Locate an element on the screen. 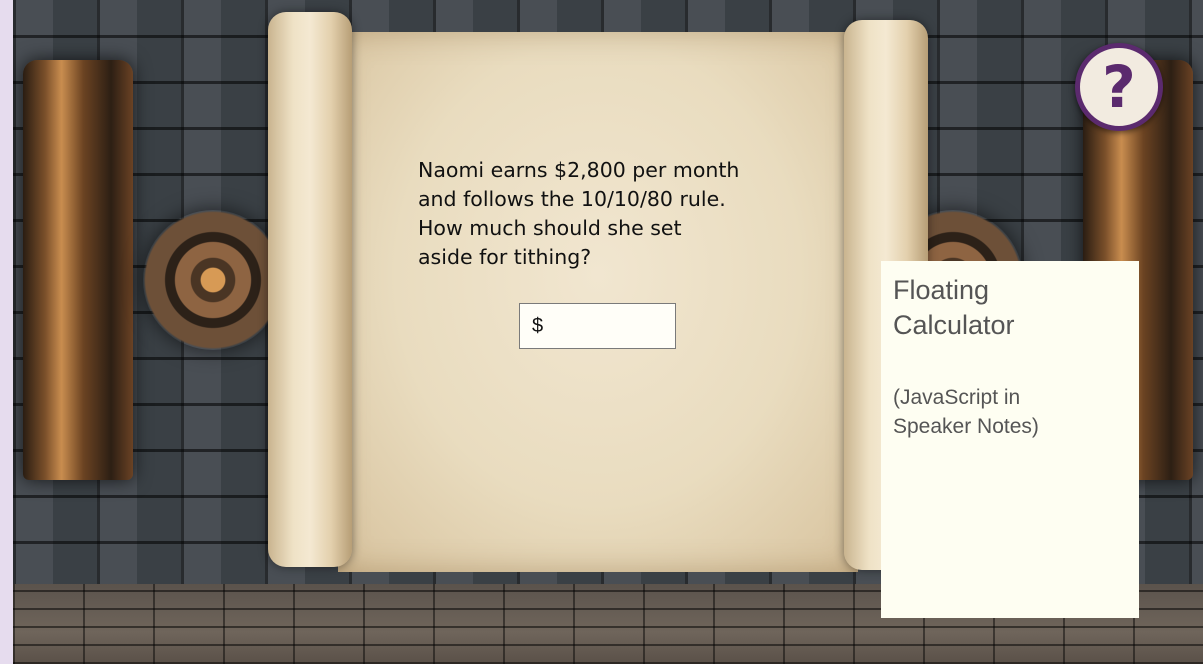 Image resolution: width=1203 pixels, height=664 pixels. answer-input is located at coordinates (604, 326).